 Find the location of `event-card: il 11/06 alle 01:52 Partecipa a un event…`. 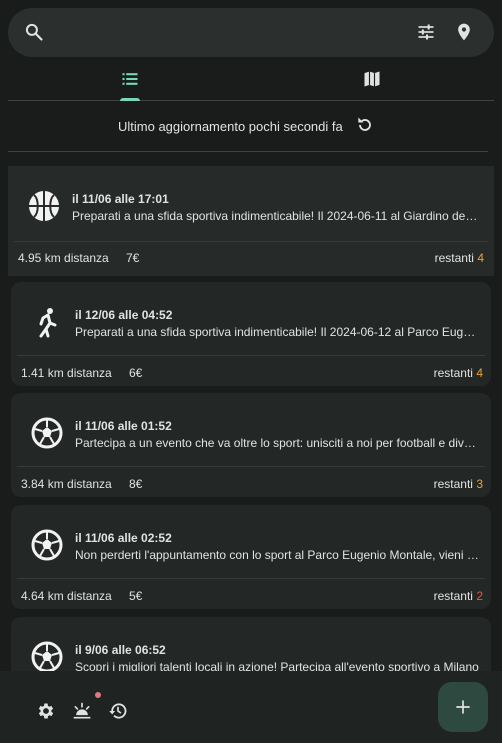

event-card: il 11/06 alle 01:52 Partecipa a un event… is located at coordinates (251, 445).